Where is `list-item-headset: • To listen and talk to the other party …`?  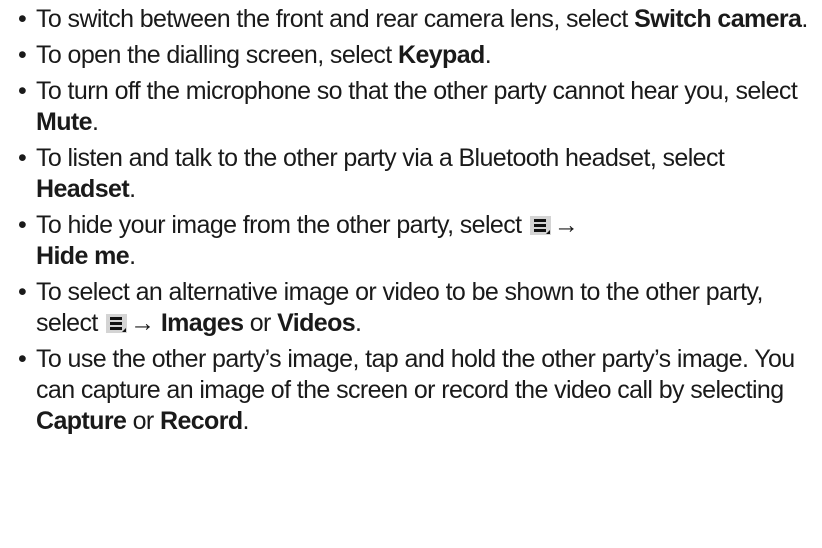 list-item-headset: • To listen and talk to the other party … is located at coordinates (415, 174).